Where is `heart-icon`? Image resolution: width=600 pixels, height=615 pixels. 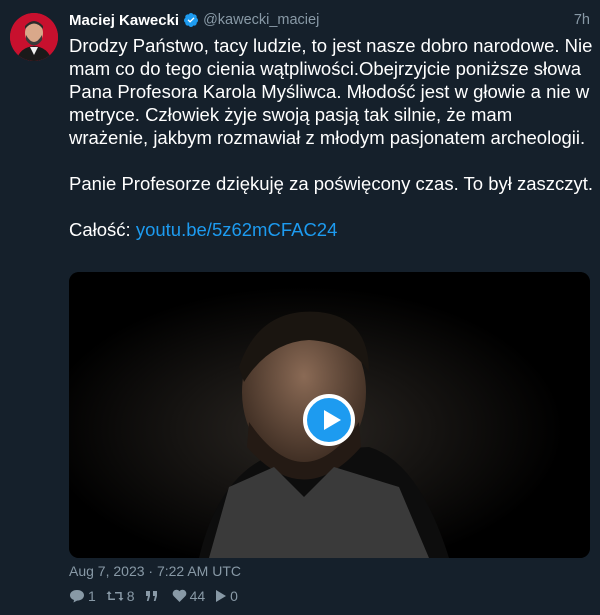 heart-icon is located at coordinates (179, 595).